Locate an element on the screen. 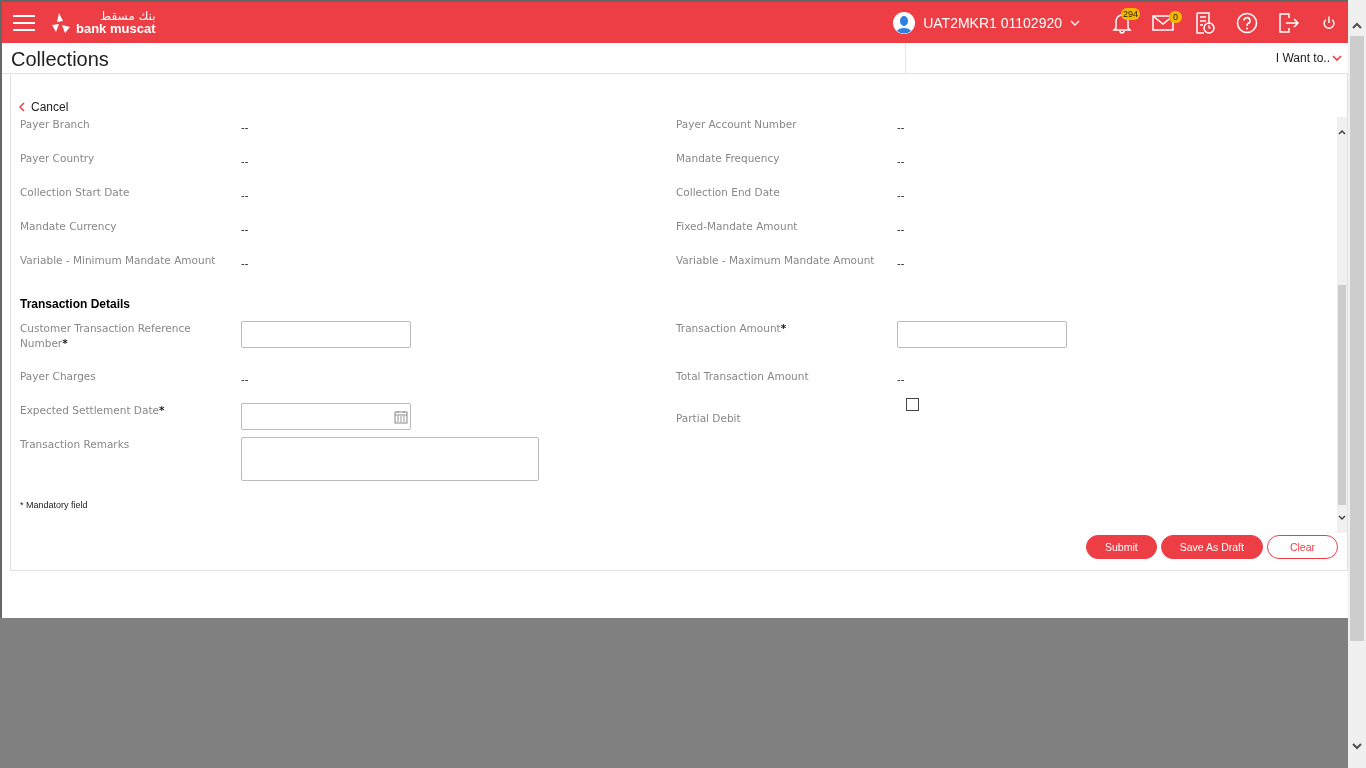 This screenshot has height=768, width=1366. field-label: Transaction Amount* is located at coordinates (732, 328).